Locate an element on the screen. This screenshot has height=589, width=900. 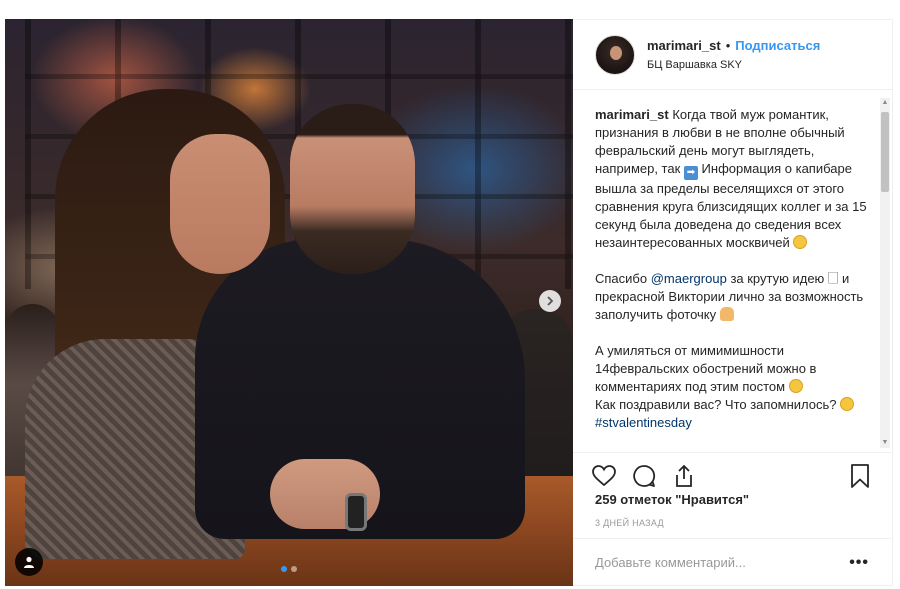
caption-p2-before: Спасибо is located at coordinates (621, 278).